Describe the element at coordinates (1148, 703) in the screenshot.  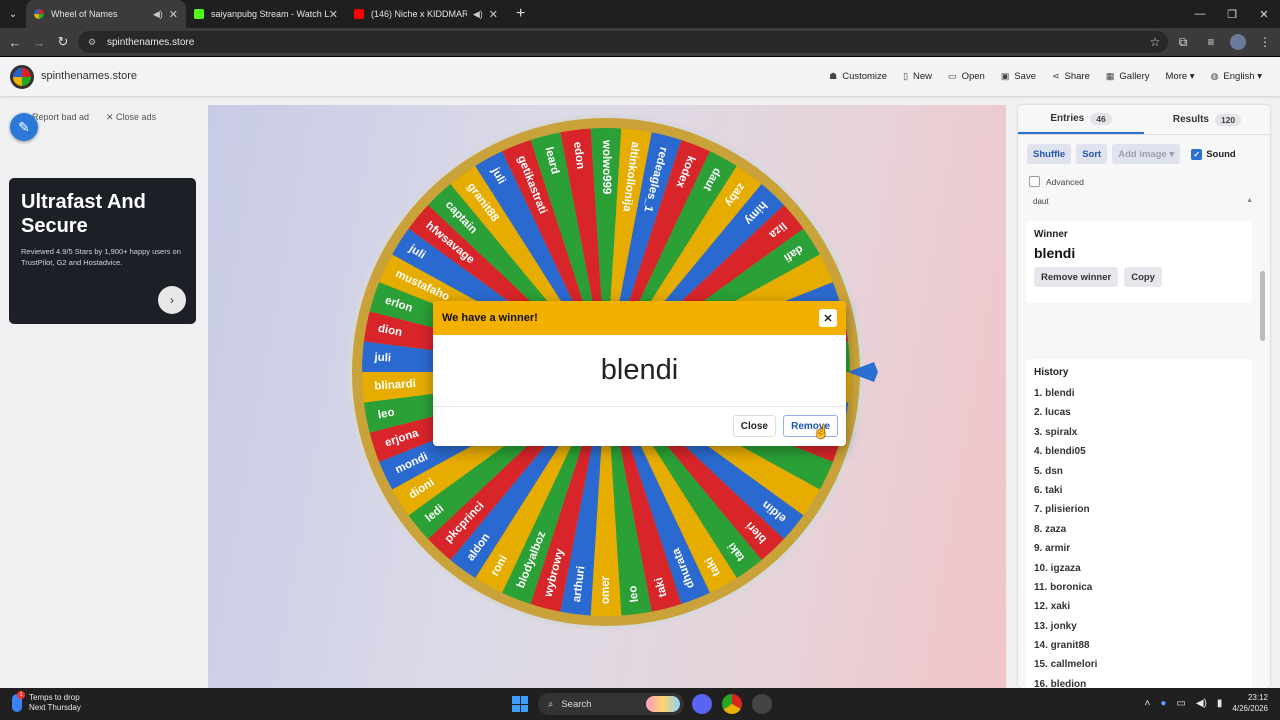
I see `tray-chevron-icon: ˄` at that location.